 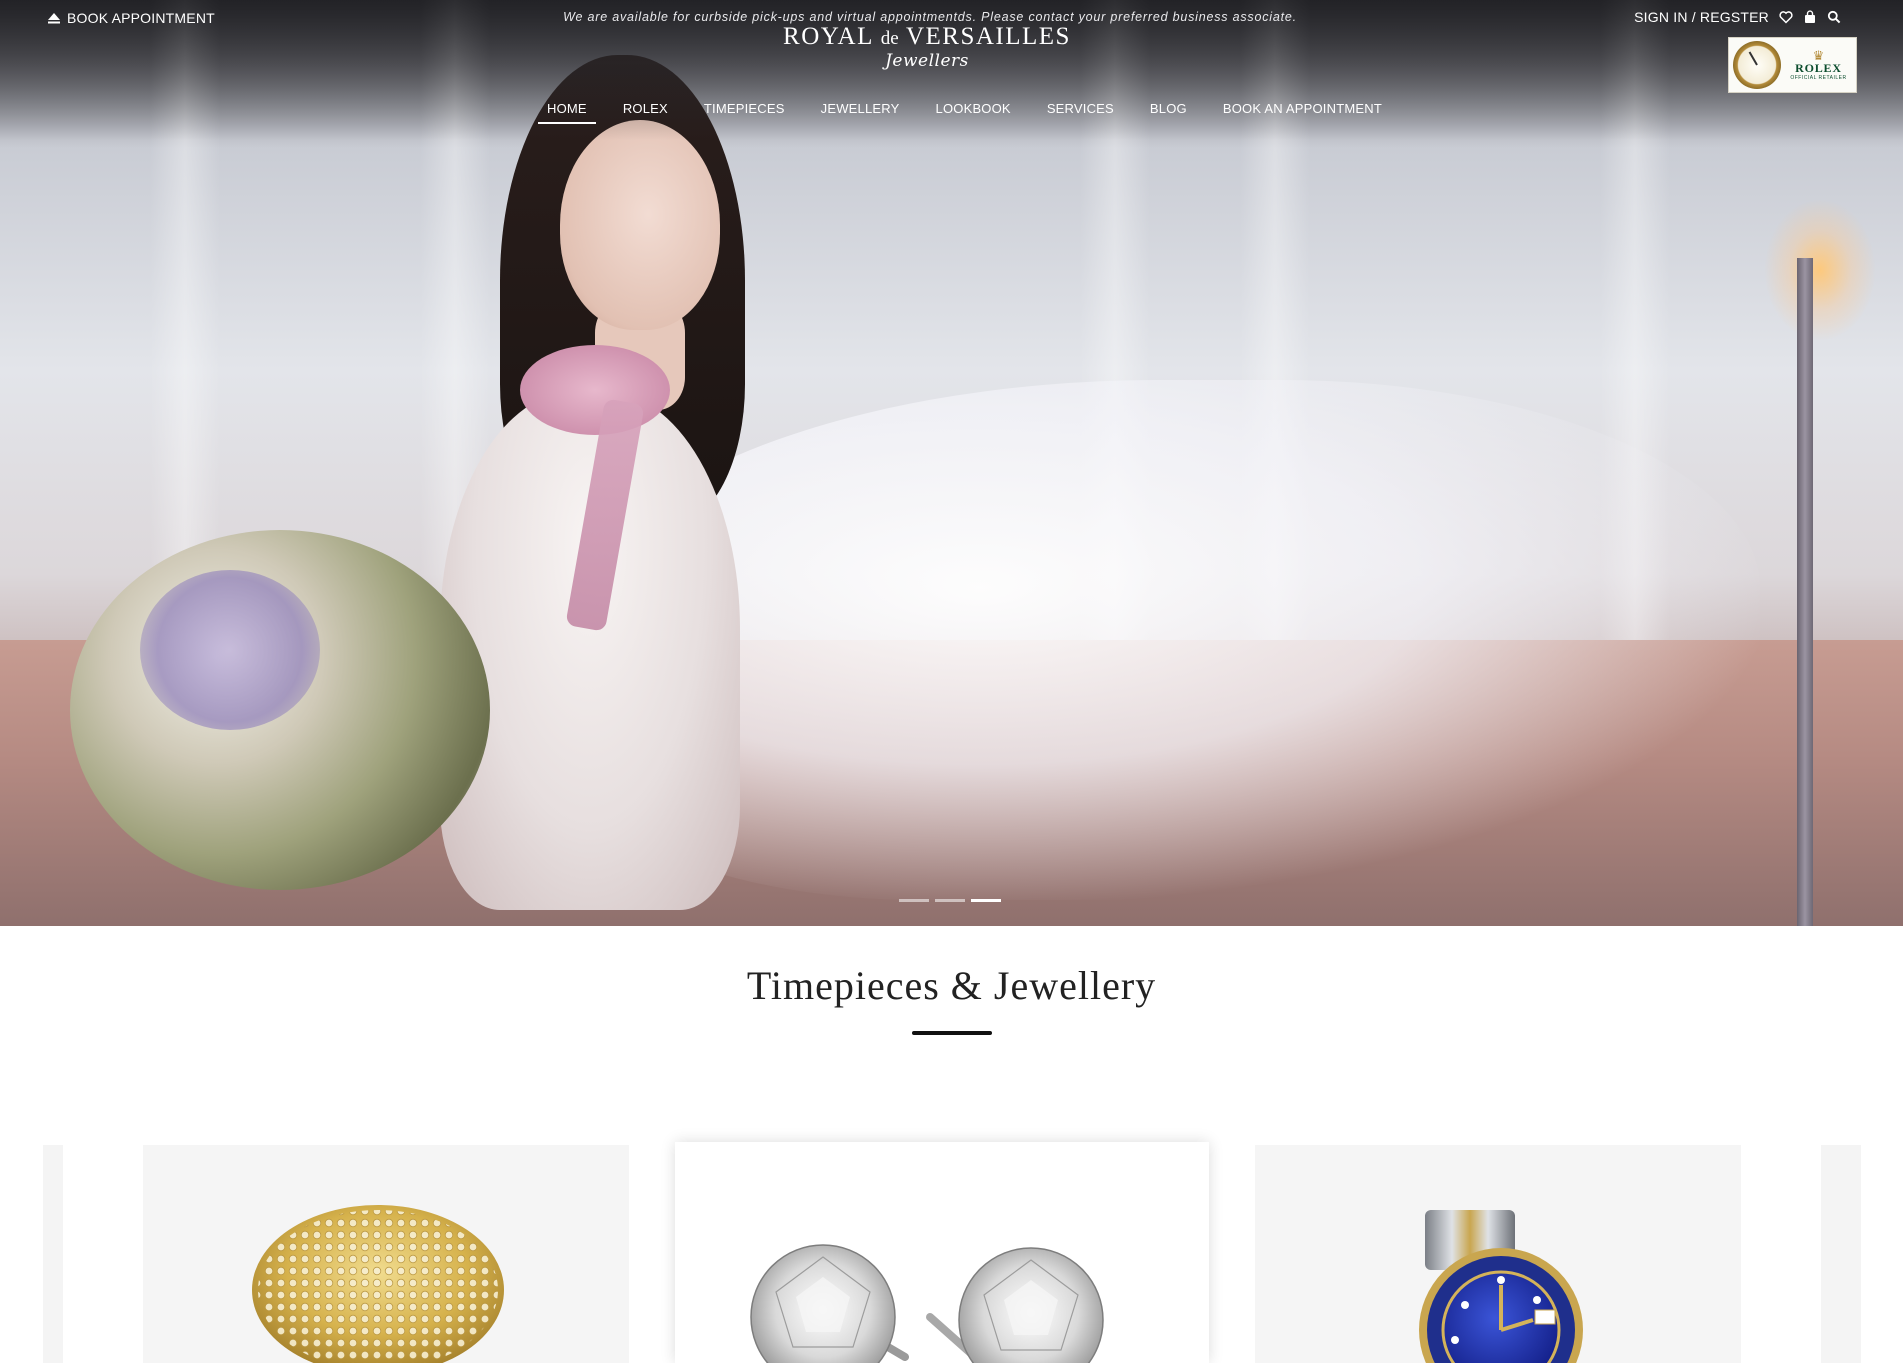 I want to click on diamond-earrings-image, so click(x=927, y=1303).